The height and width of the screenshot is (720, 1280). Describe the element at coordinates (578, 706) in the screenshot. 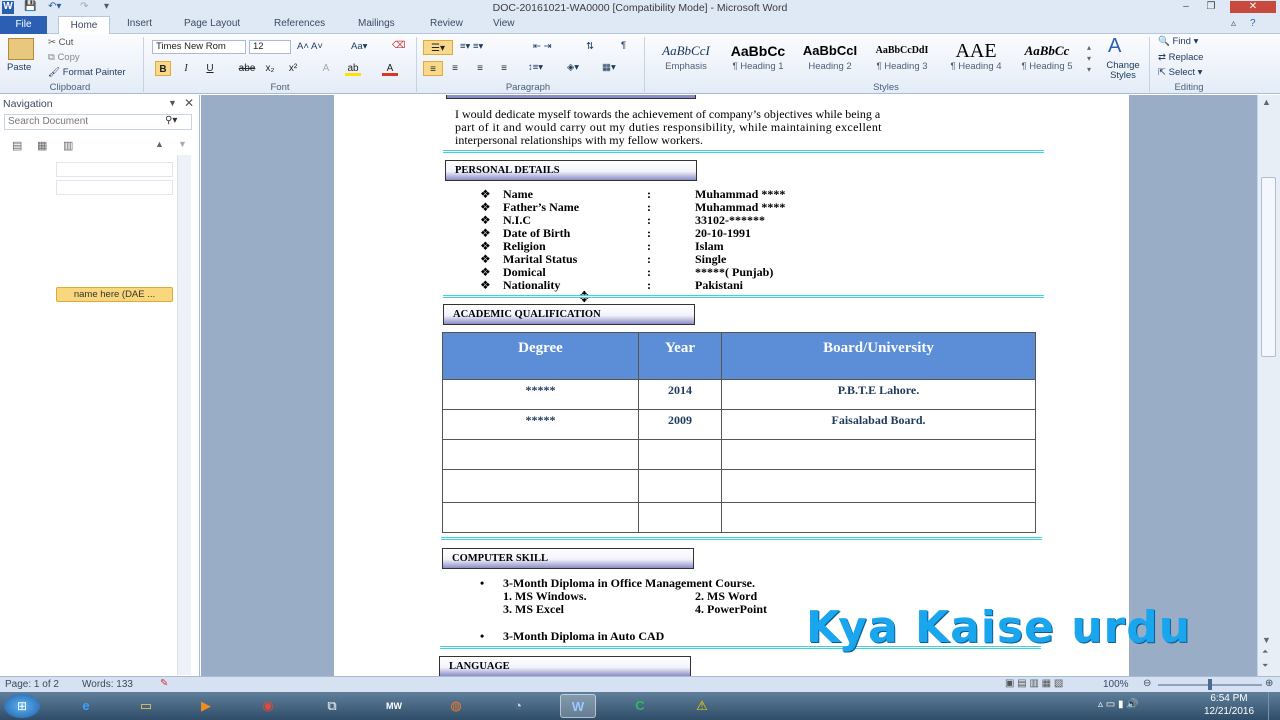

I see `word-taskbar-icon: W` at that location.